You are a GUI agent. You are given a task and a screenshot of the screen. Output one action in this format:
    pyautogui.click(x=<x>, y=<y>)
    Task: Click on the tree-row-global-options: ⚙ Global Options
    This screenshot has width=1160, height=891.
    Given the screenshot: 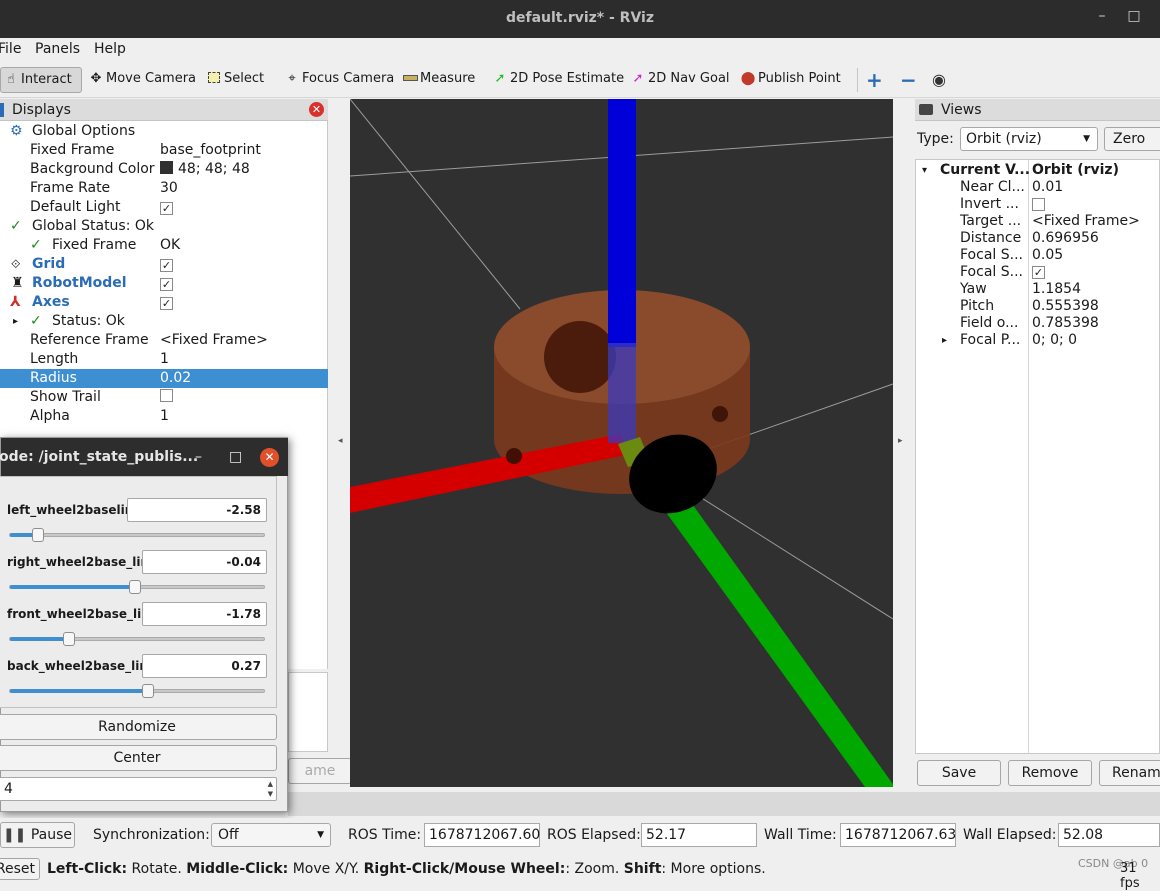 What is the action you would take?
    pyautogui.click(x=164, y=131)
    